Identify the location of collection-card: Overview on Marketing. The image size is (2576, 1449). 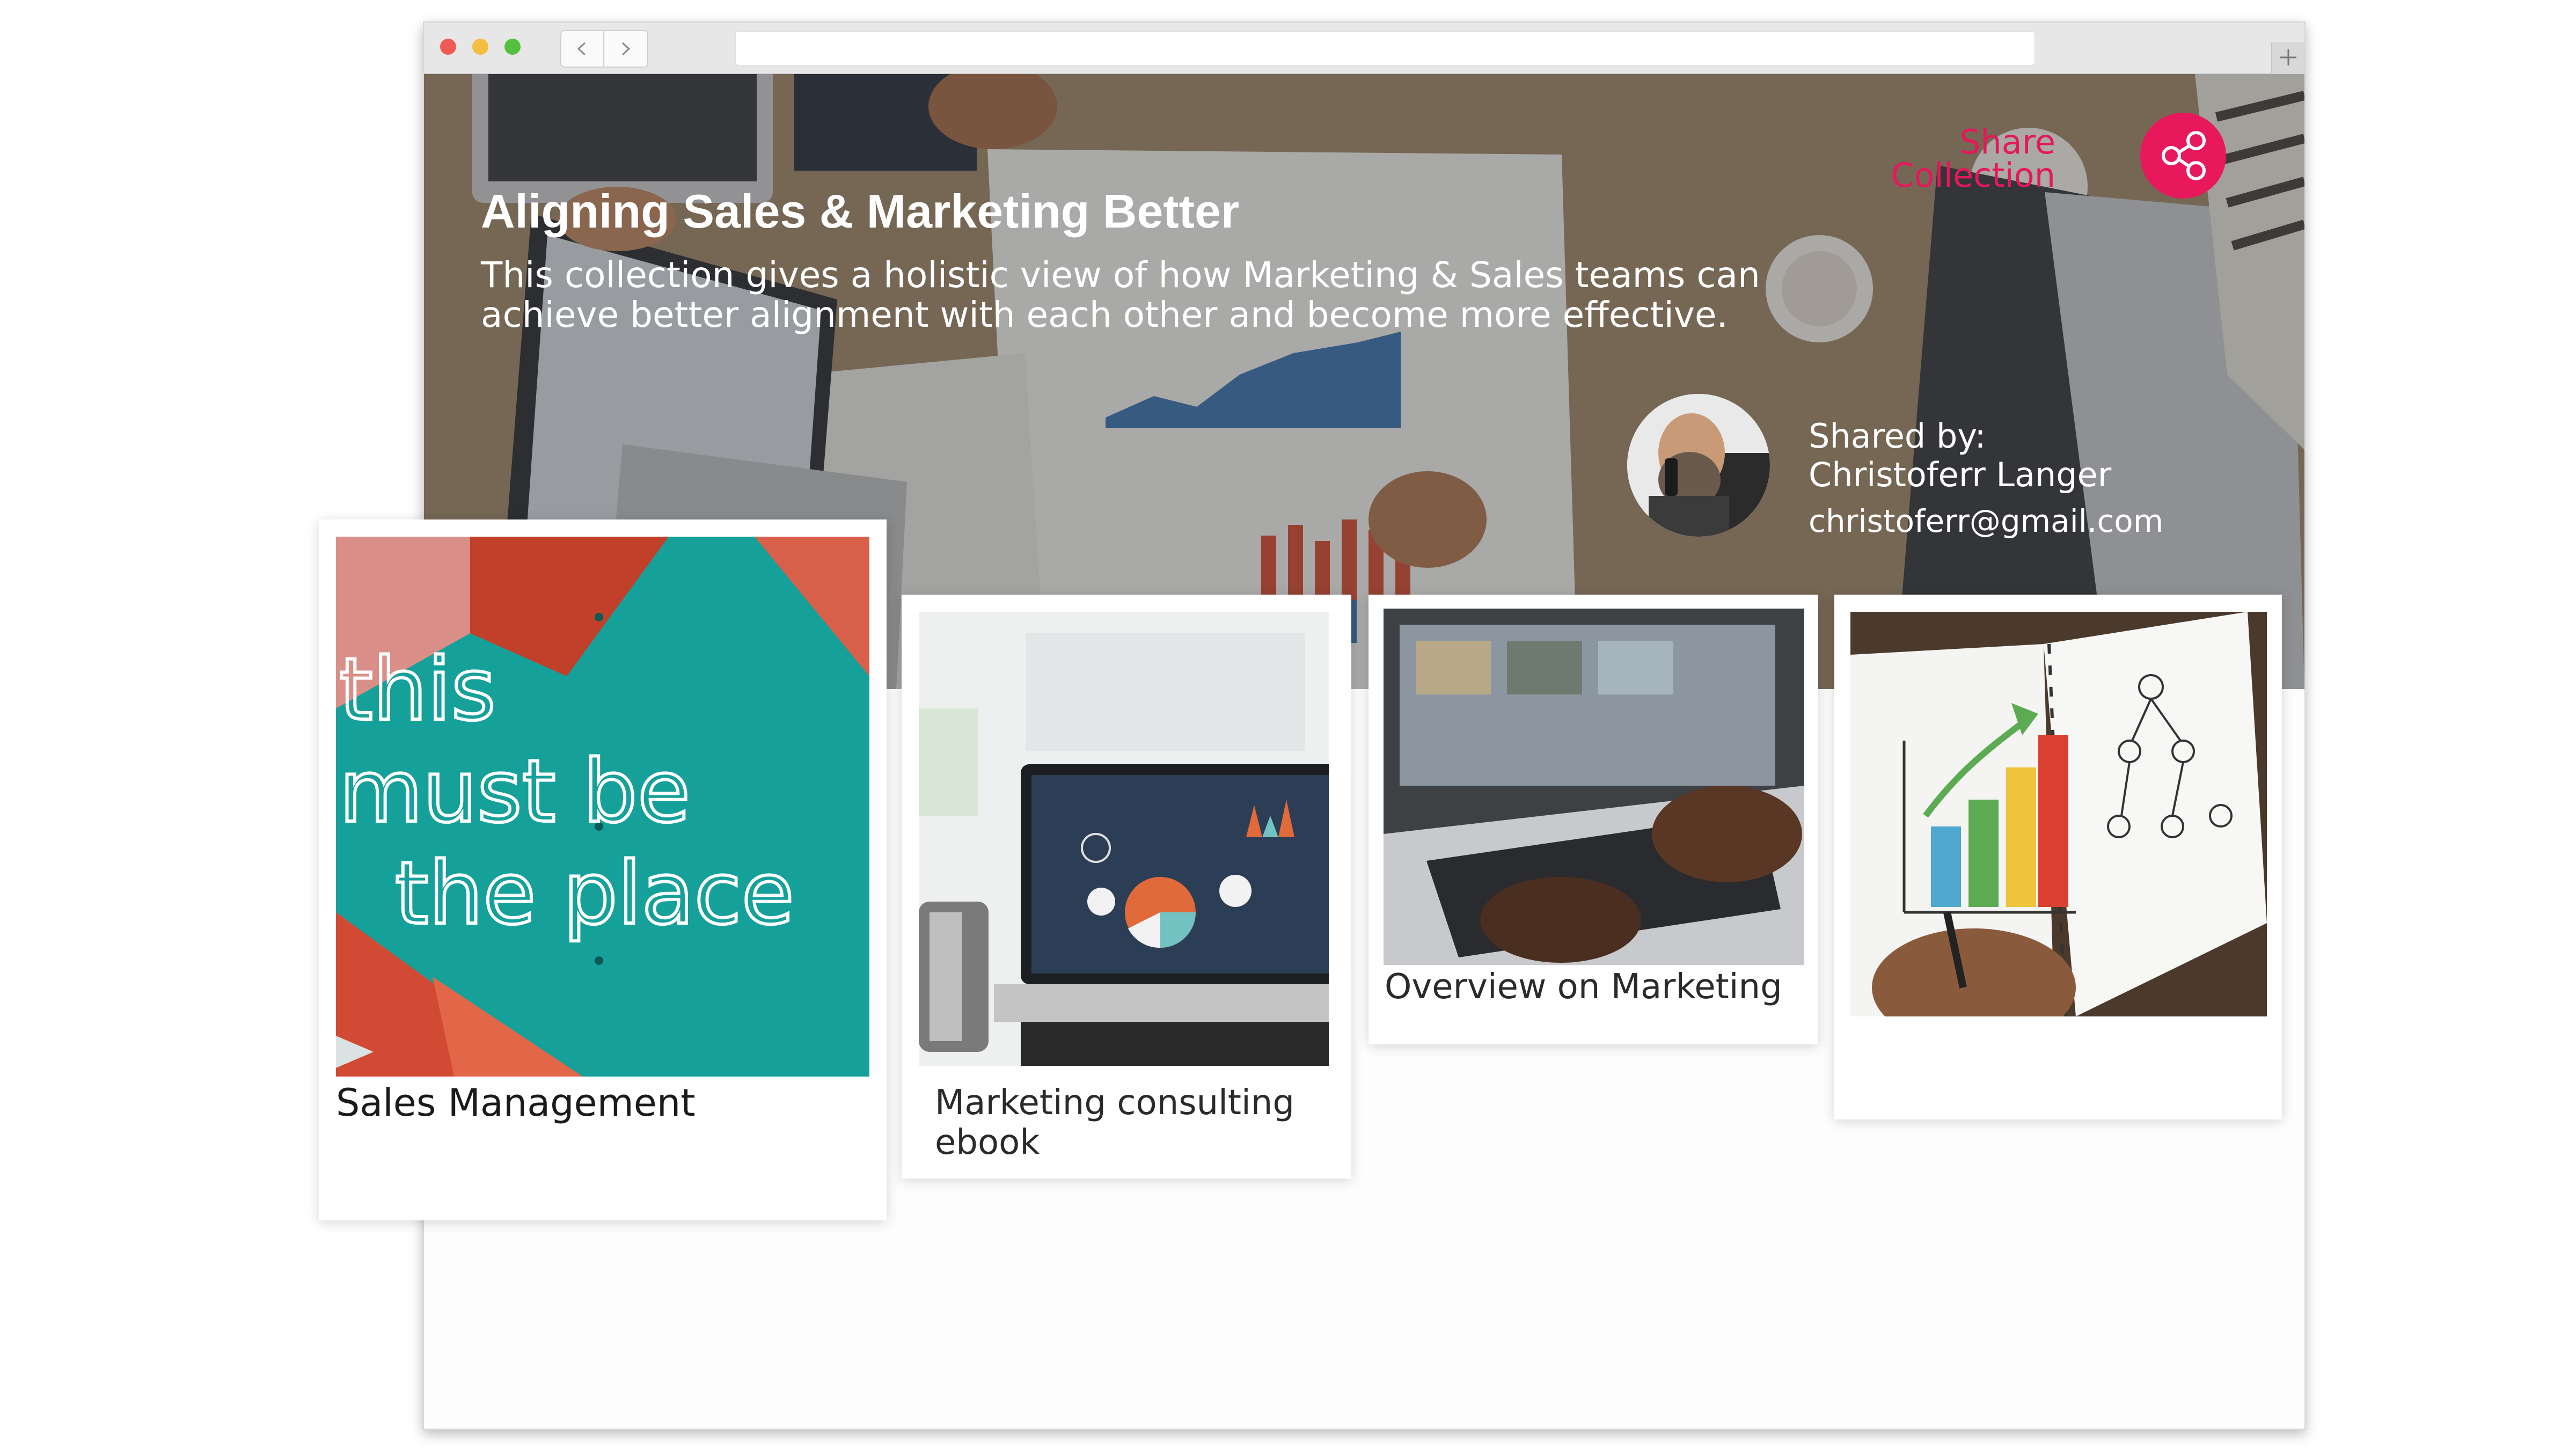
(1593, 819).